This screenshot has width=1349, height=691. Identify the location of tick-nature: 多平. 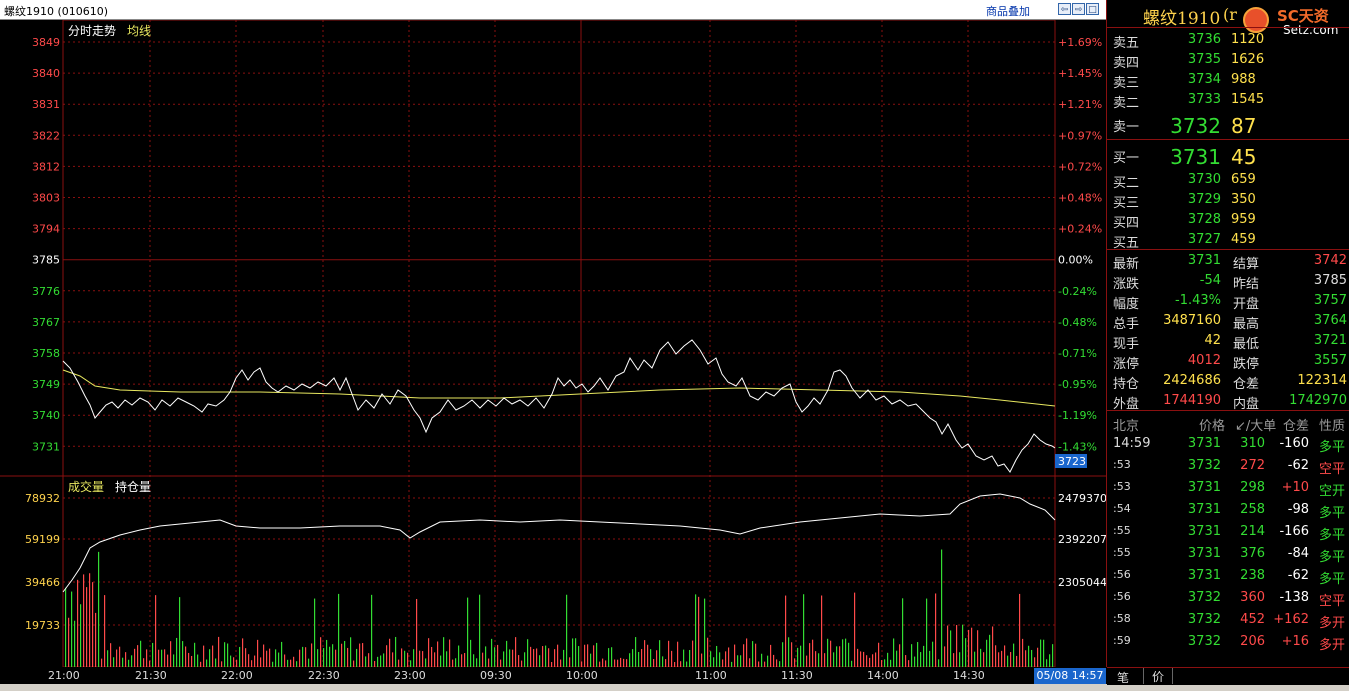
(1332, 447).